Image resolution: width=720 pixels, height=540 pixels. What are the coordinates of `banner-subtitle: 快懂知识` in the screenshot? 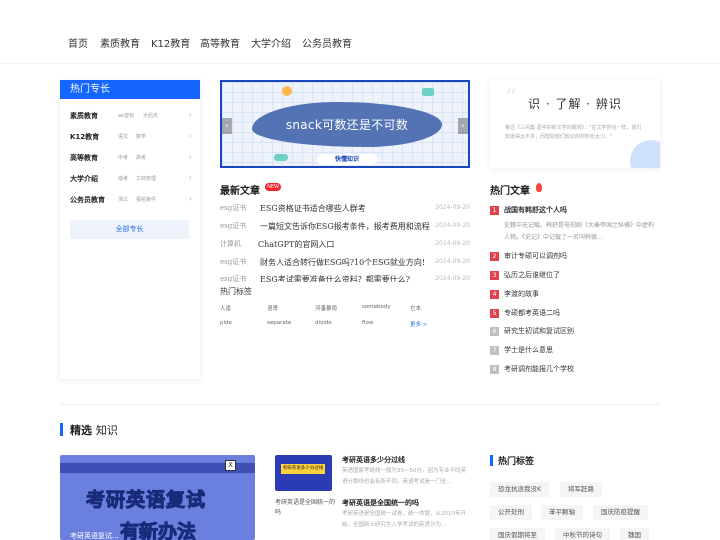 It's located at (347, 159).